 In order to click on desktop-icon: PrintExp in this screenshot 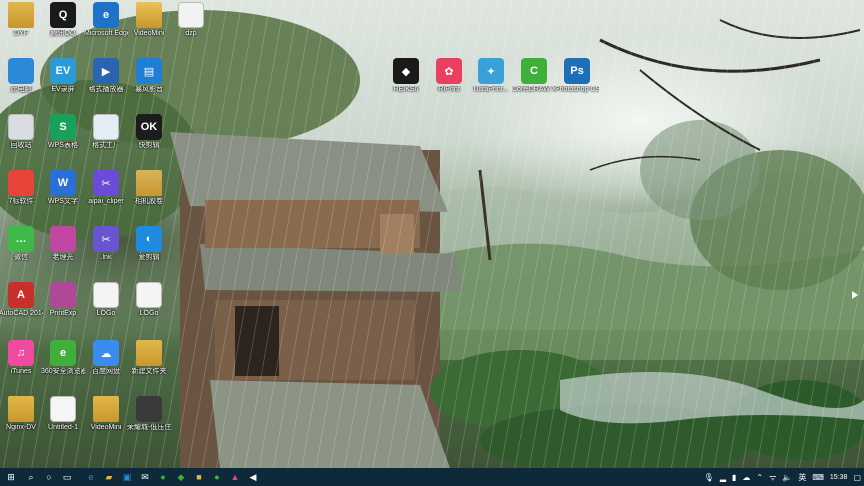, I will do `click(63, 300)`.